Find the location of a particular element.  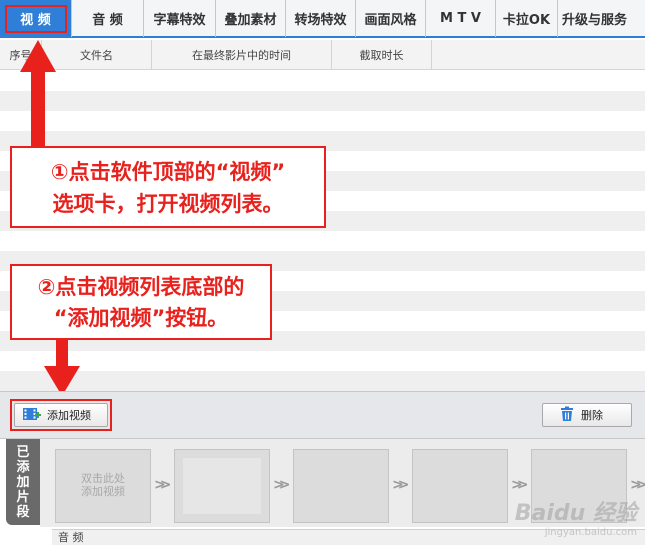

tab-upgrade-service: 升级与服务 is located at coordinates (601, 18).